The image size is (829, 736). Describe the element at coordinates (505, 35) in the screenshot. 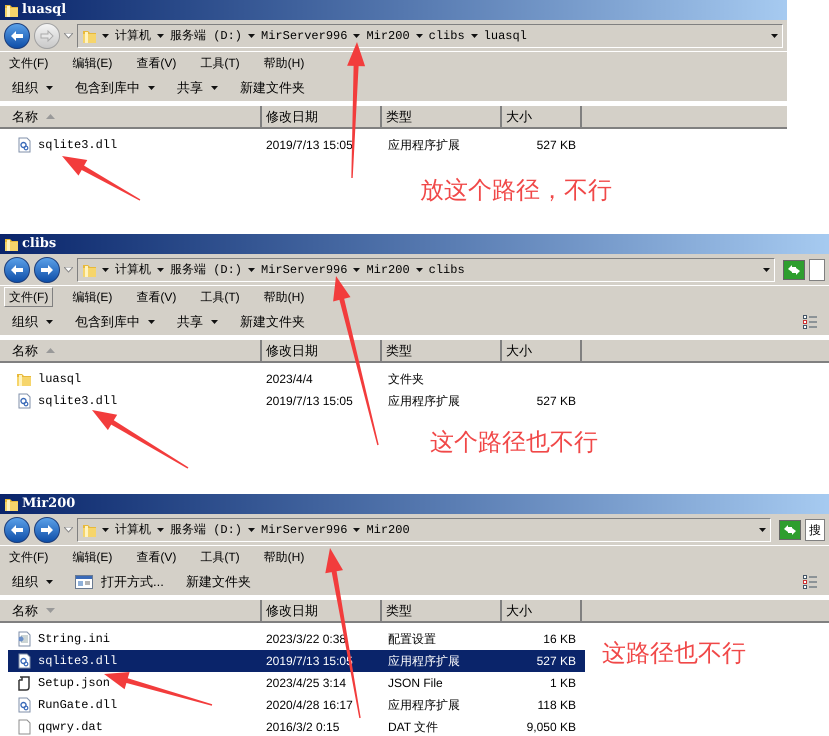

I see `breadcrumb-item: luasql` at that location.